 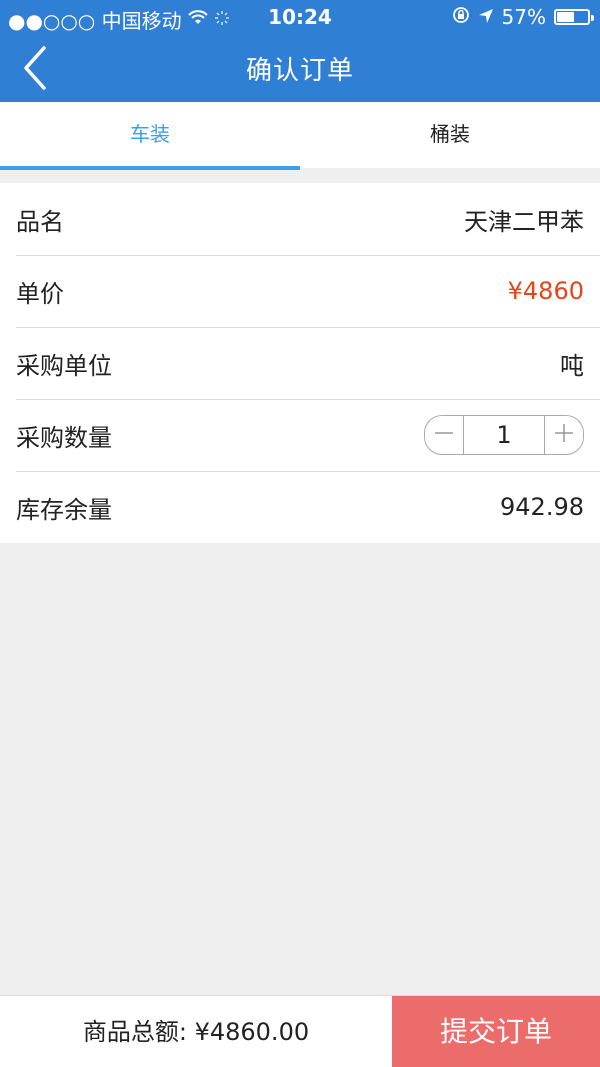 What do you see at coordinates (300, 435) in the screenshot?
I see `row-quantity: 采购数量 1` at bounding box center [300, 435].